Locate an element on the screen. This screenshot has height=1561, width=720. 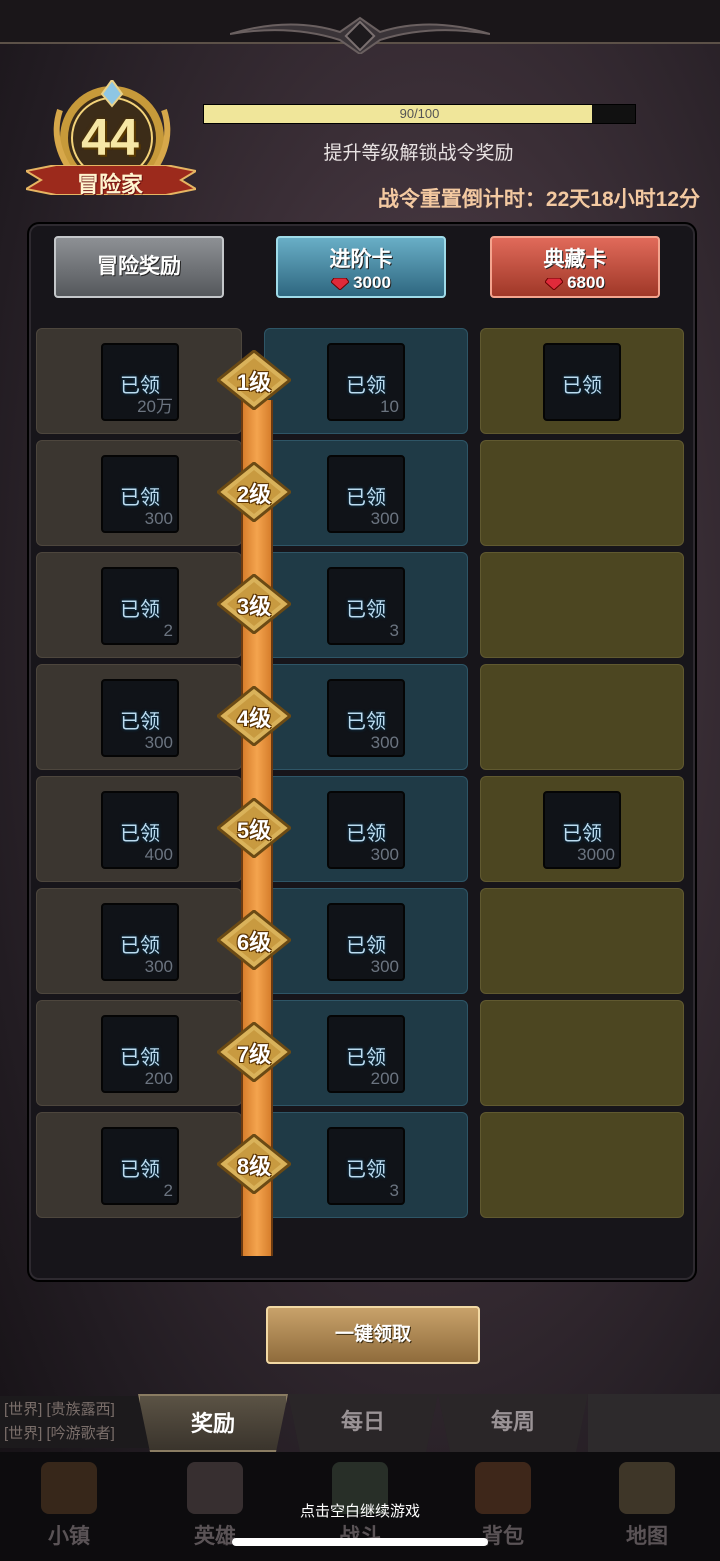
nav-town-label: 小镇 is located at coordinates (69, 1536).